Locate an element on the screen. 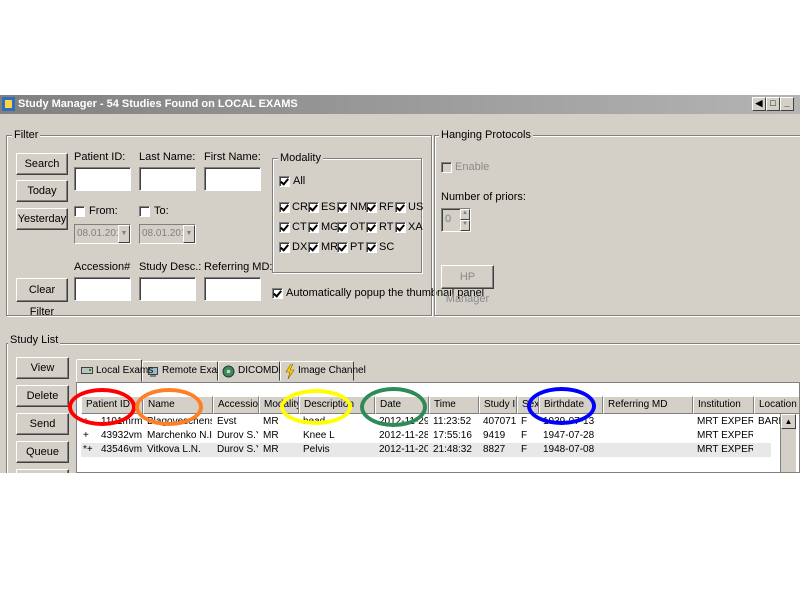 Image resolution: width=800 pixels, height=600 pixels. modality-nm-checkbox is located at coordinates (342, 207).